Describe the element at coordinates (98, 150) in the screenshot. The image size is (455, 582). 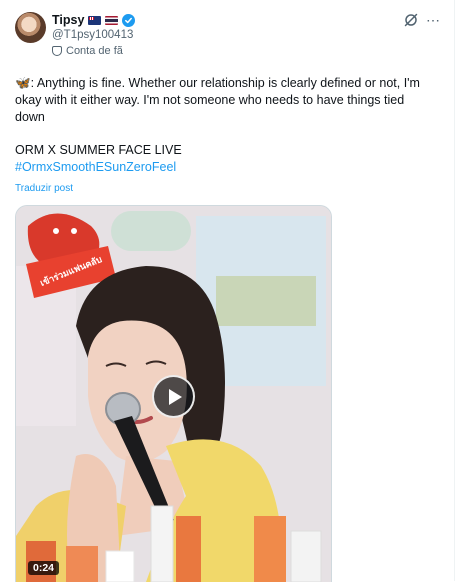
I see `tweet-event-line: ORM X SUMMER FACE LIVE` at that location.